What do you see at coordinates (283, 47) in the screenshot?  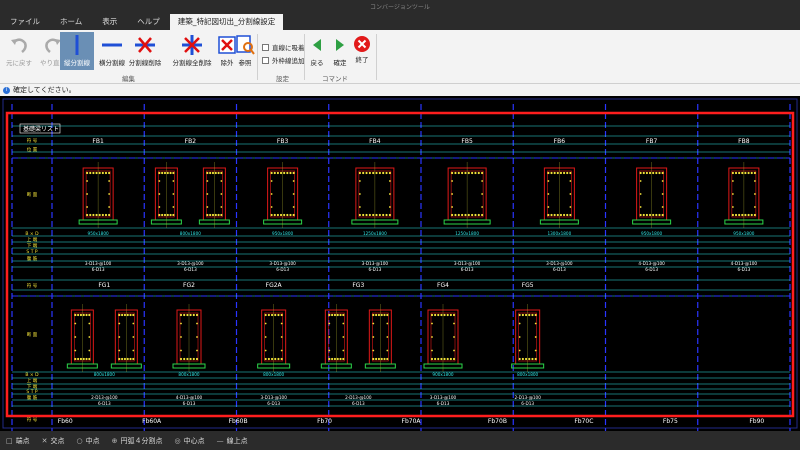 I see `snap-to-line-checkbox: 直線に吸着` at bounding box center [283, 47].